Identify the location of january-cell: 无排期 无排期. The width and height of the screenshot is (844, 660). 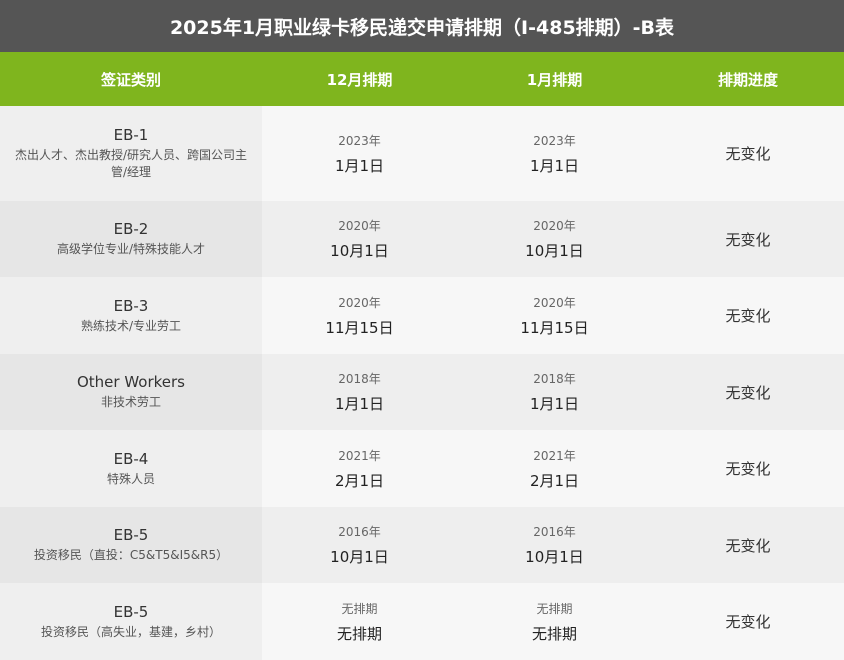
(554, 621).